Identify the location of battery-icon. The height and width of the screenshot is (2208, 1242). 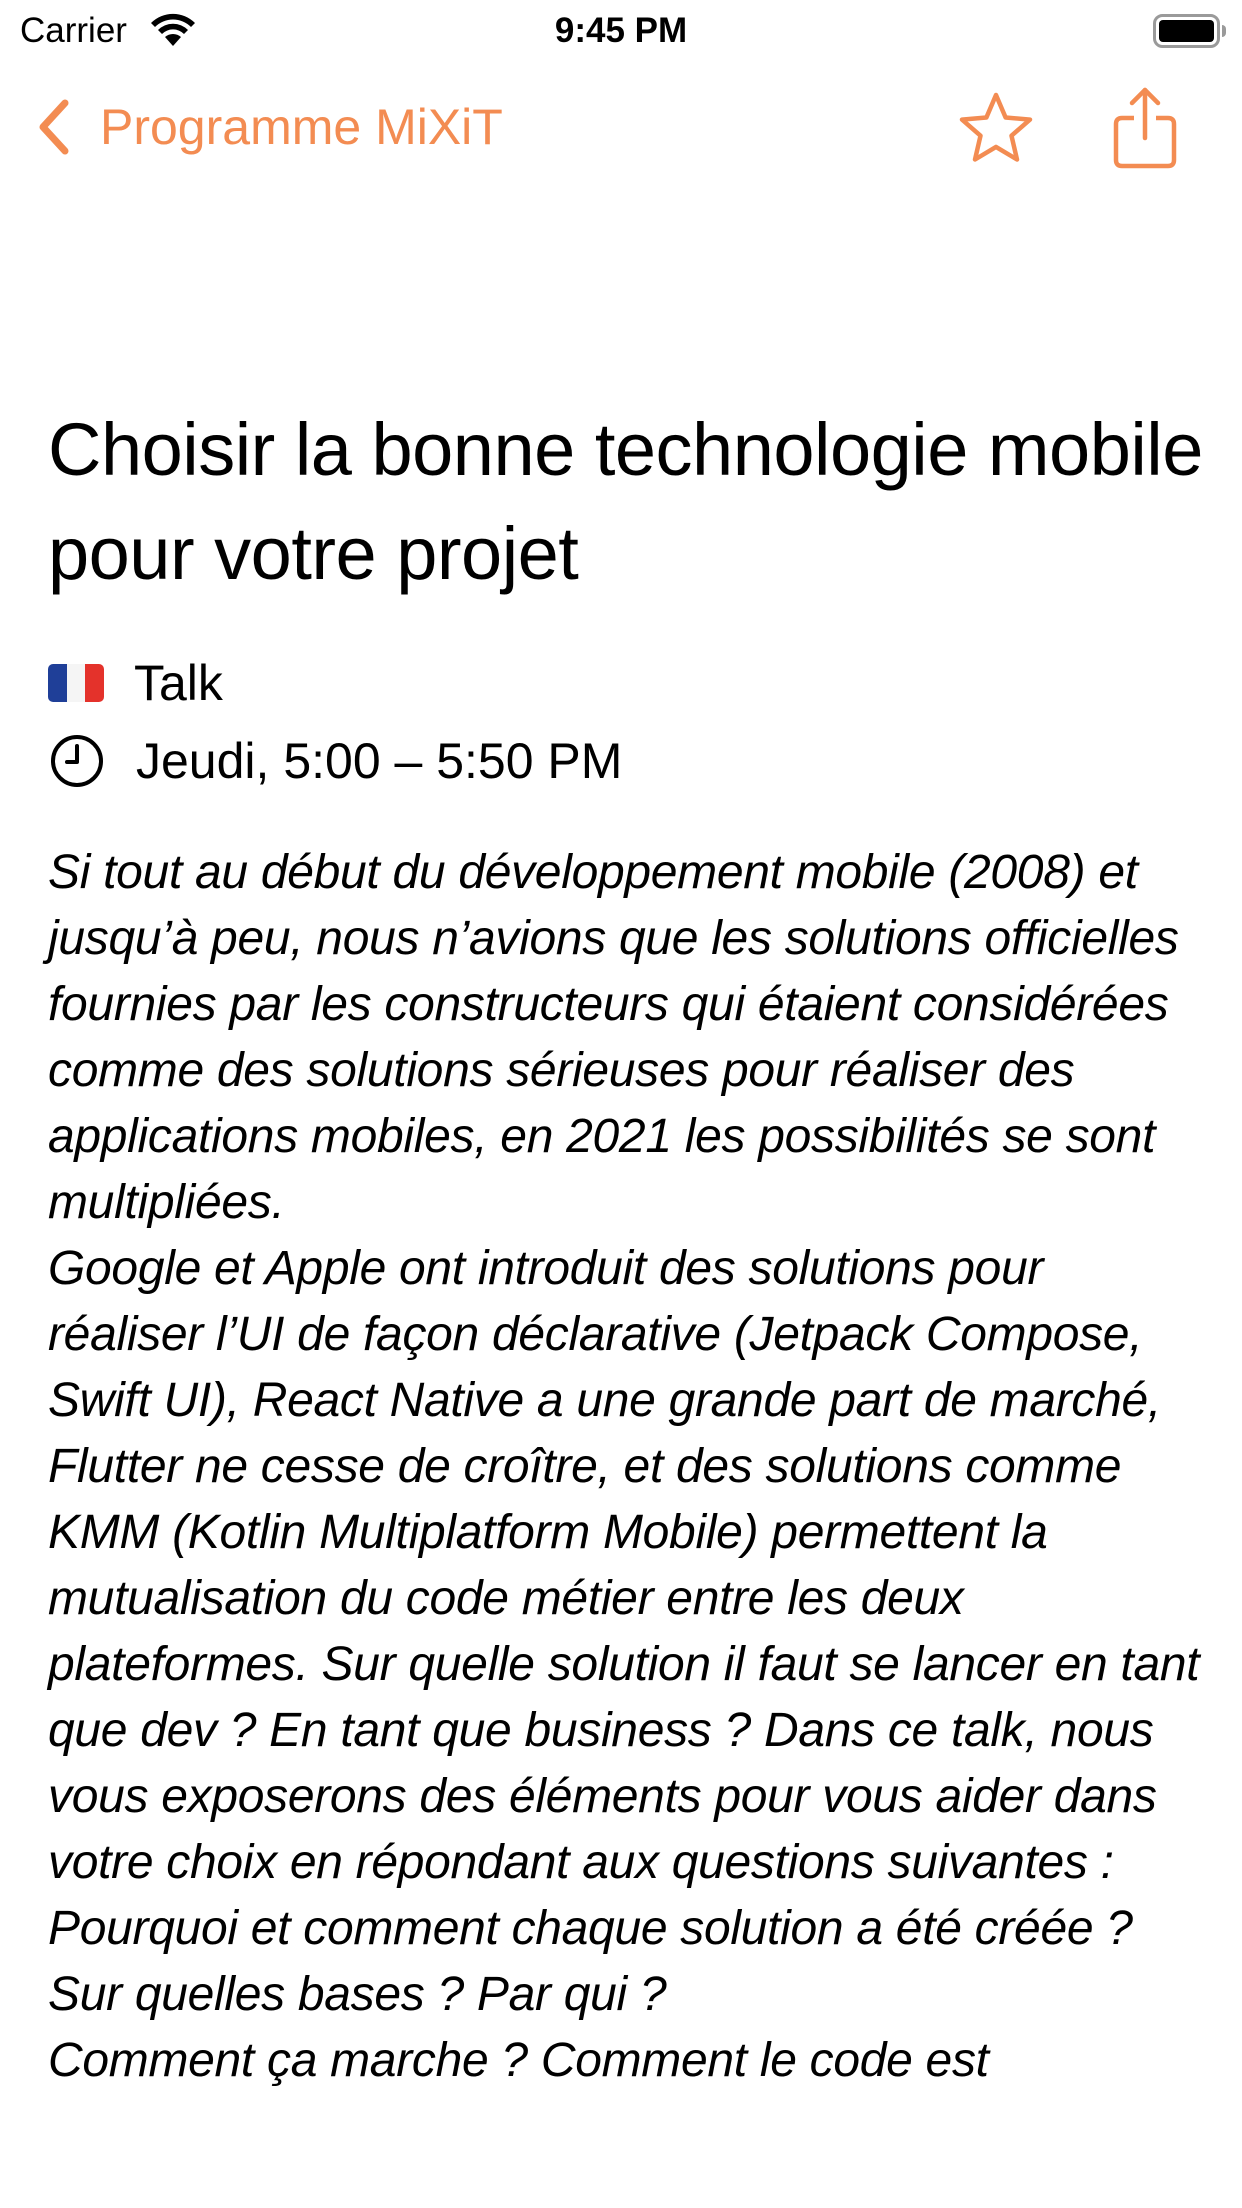
(1189, 31).